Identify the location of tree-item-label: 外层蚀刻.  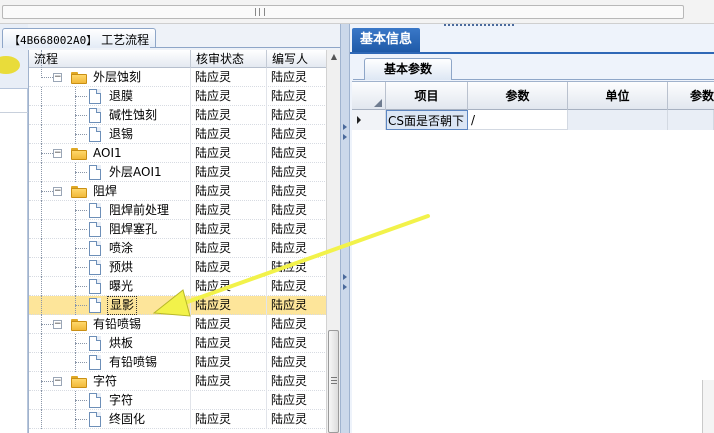
(117, 77).